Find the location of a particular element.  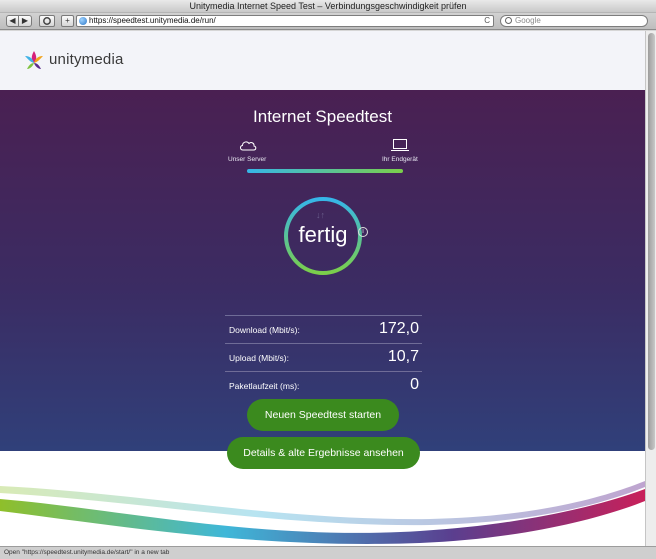

info-icon: i is located at coordinates (363, 232).